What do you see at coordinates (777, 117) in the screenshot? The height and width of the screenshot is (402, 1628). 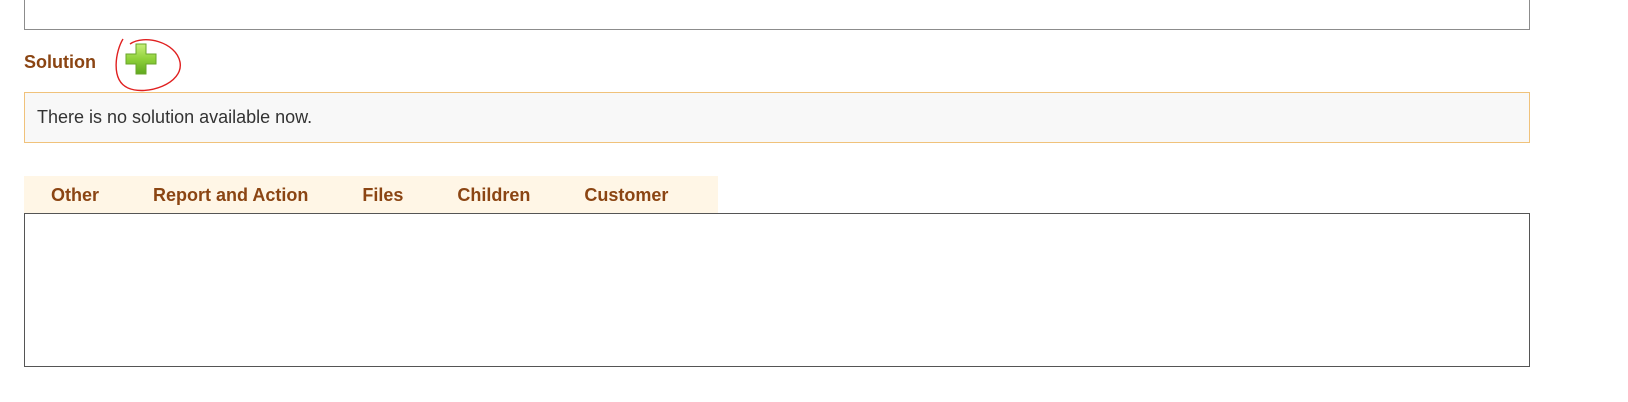 I see `solution-message-box: There is no solution available now.` at bounding box center [777, 117].